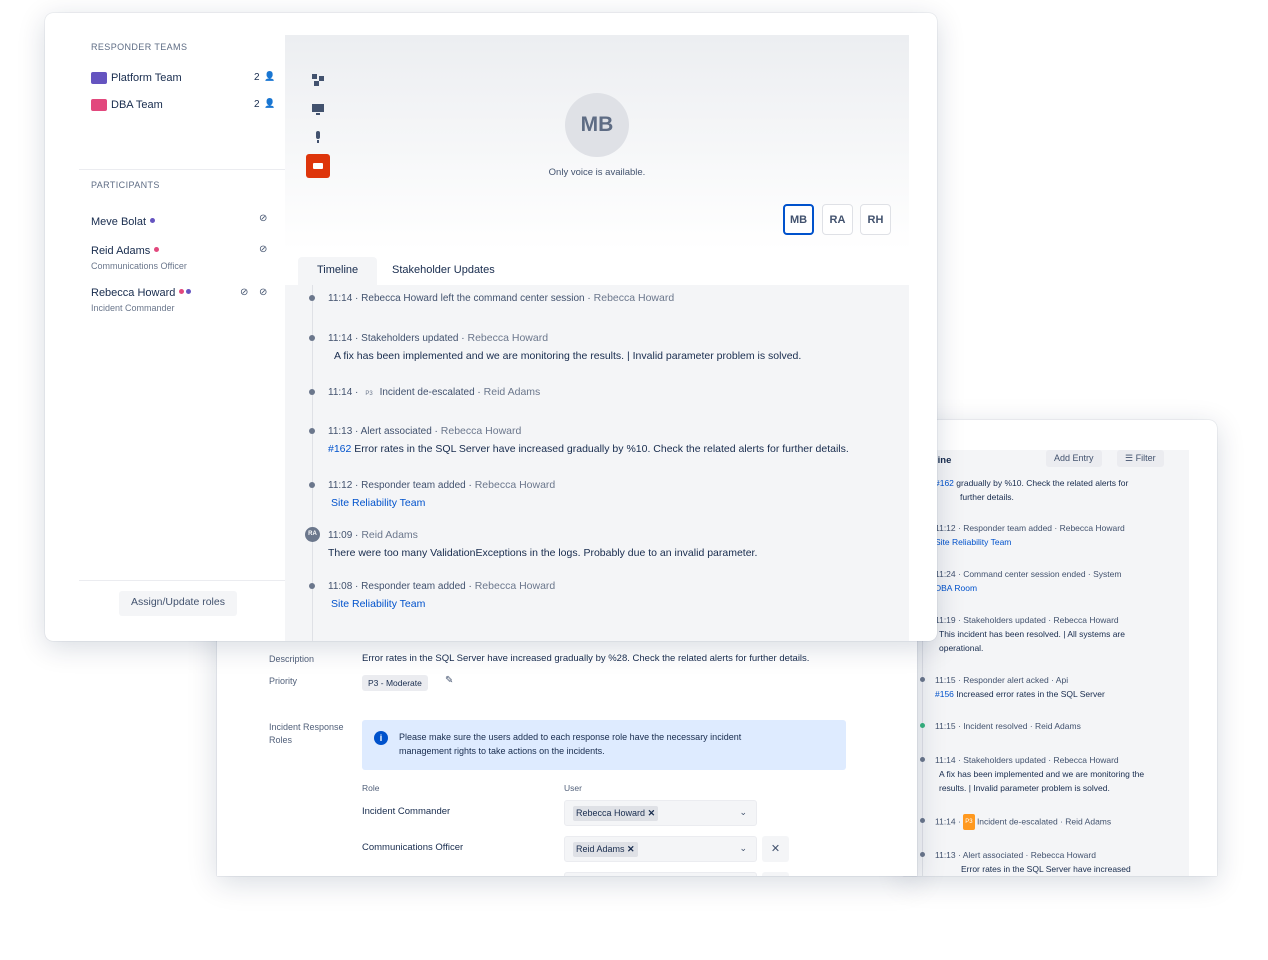 Image resolution: width=1268 pixels, height=960 pixels. Describe the element at coordinates (775, 874) in the screenshot. I see `remove-role-button` at that location.